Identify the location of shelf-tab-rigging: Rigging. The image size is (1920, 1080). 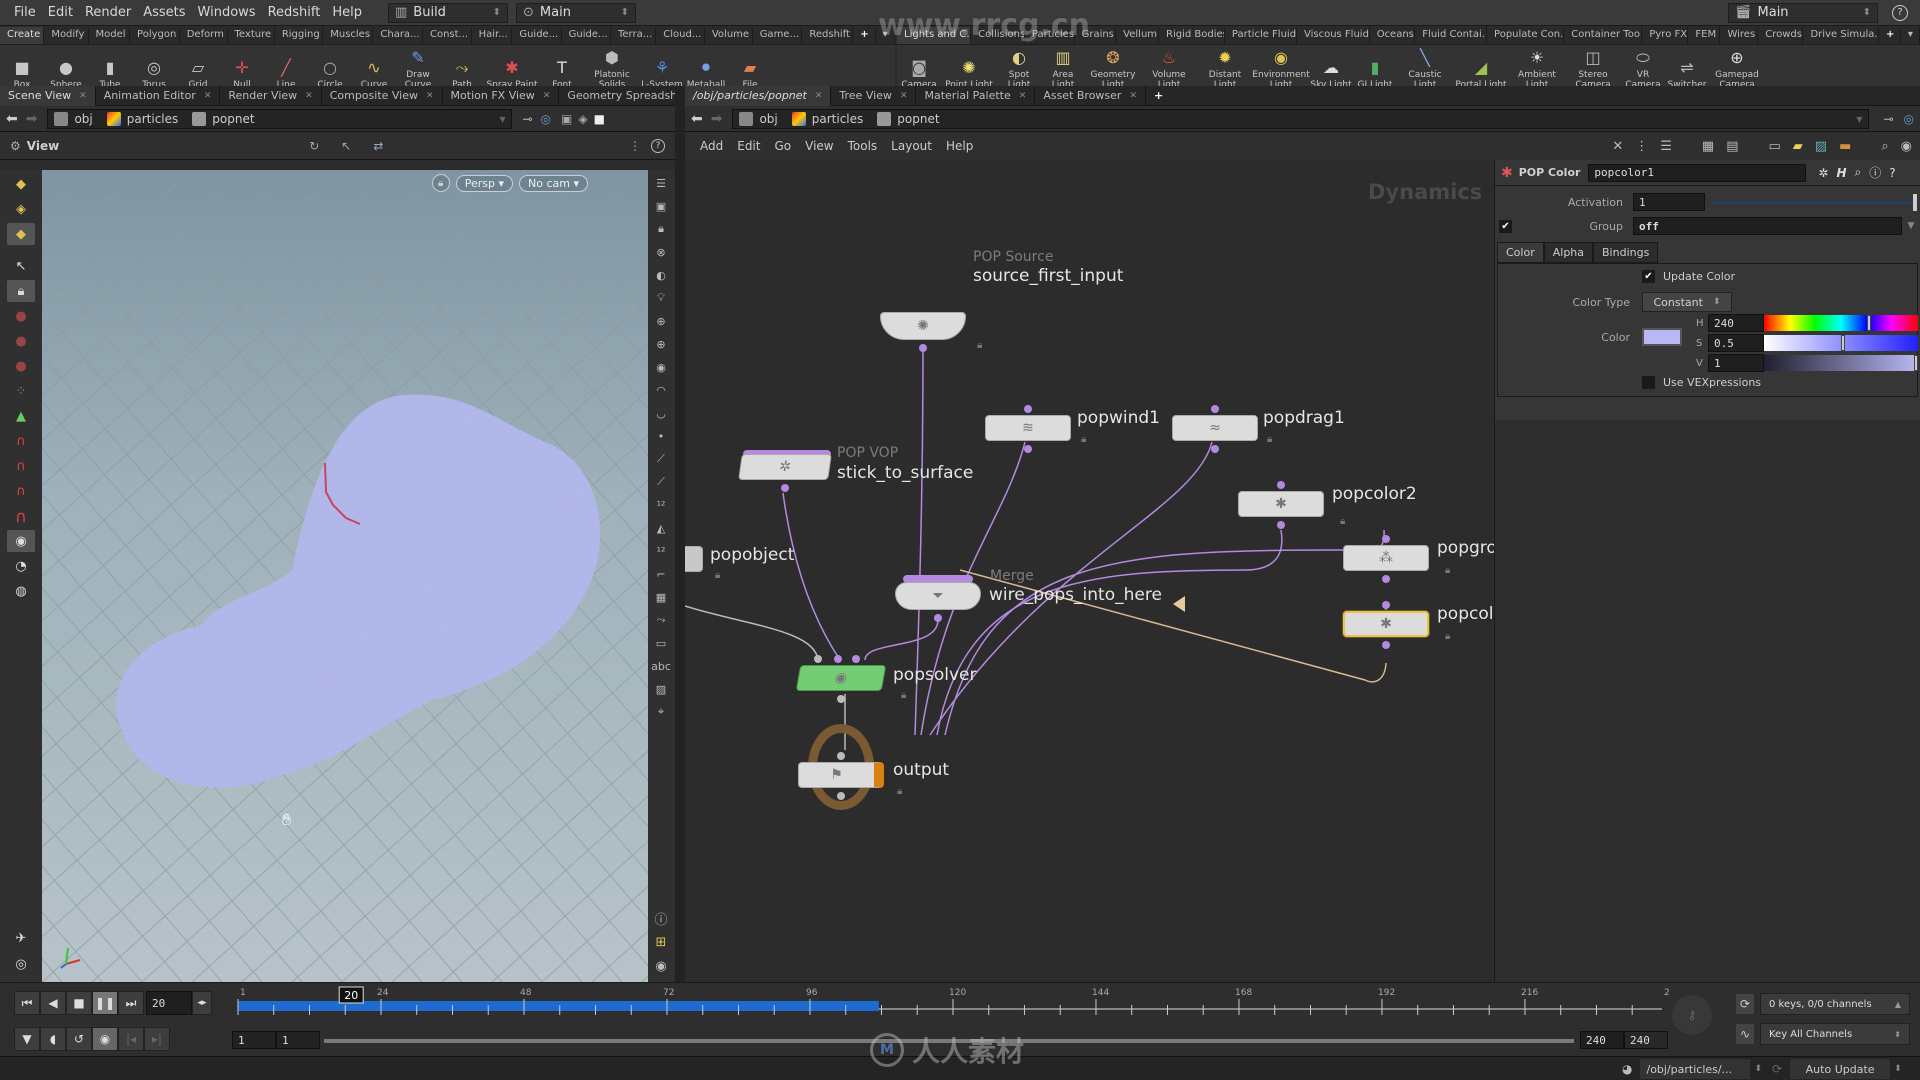
(299, 35).